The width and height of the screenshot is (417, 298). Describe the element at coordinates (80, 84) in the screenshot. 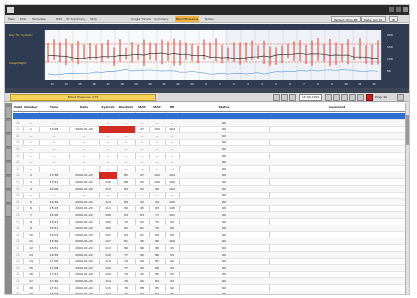

I see `hour-tick-label: 15` at that location.